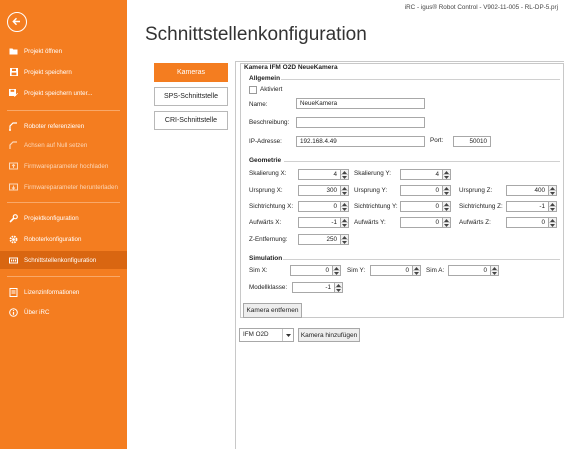 This screenshot has width=570, height=449. I want to click on sim-x-spinner: 0, so click(315, 270).